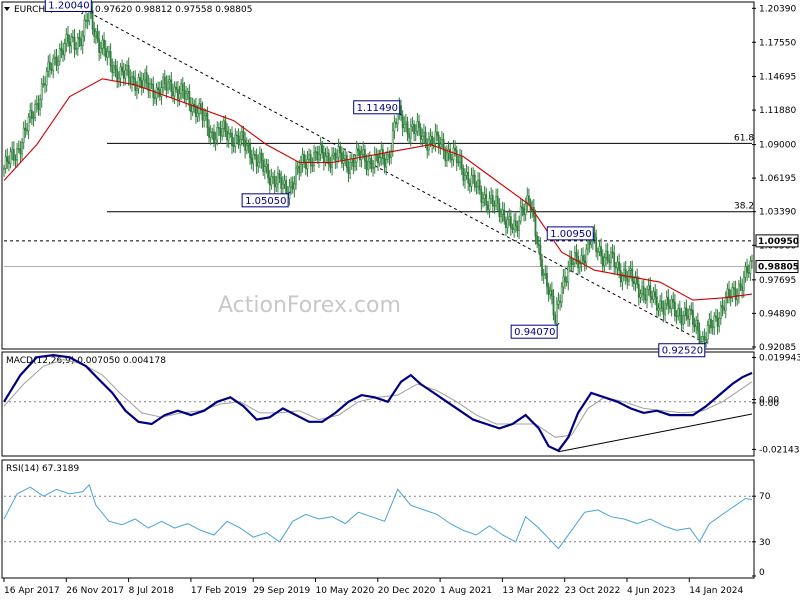  I want to click on fib-label: 38.2, so click(744, 207).